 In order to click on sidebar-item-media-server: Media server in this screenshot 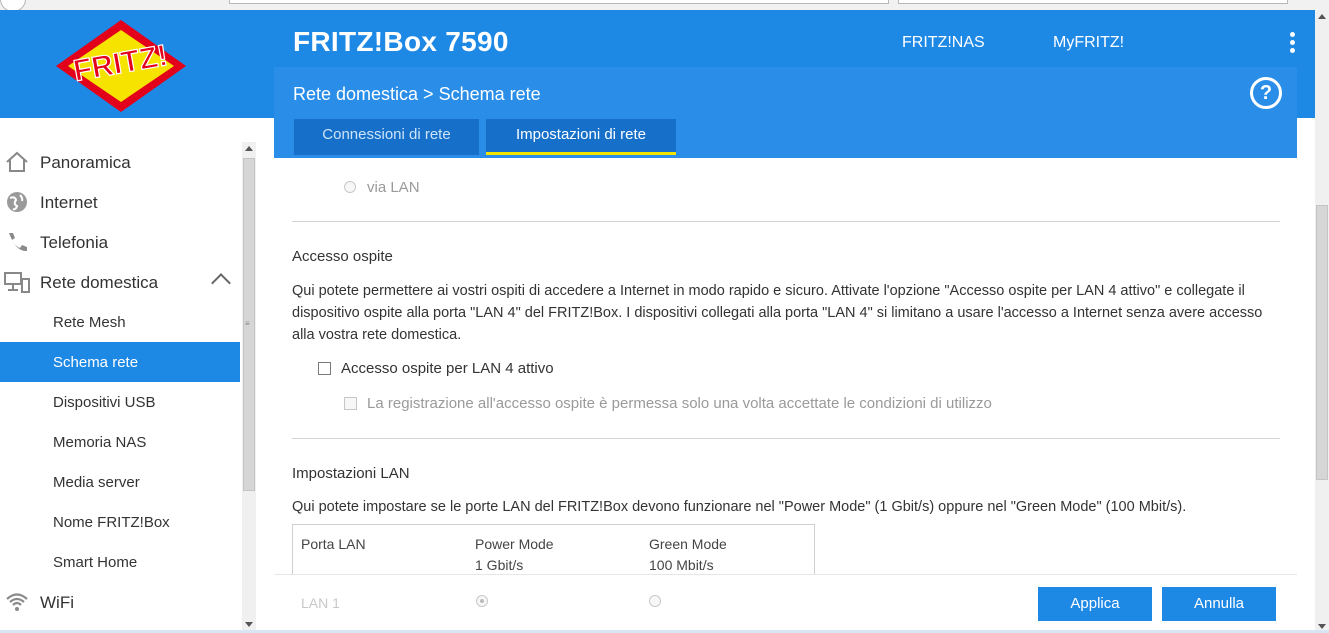, I will do `click(120, 482)`.